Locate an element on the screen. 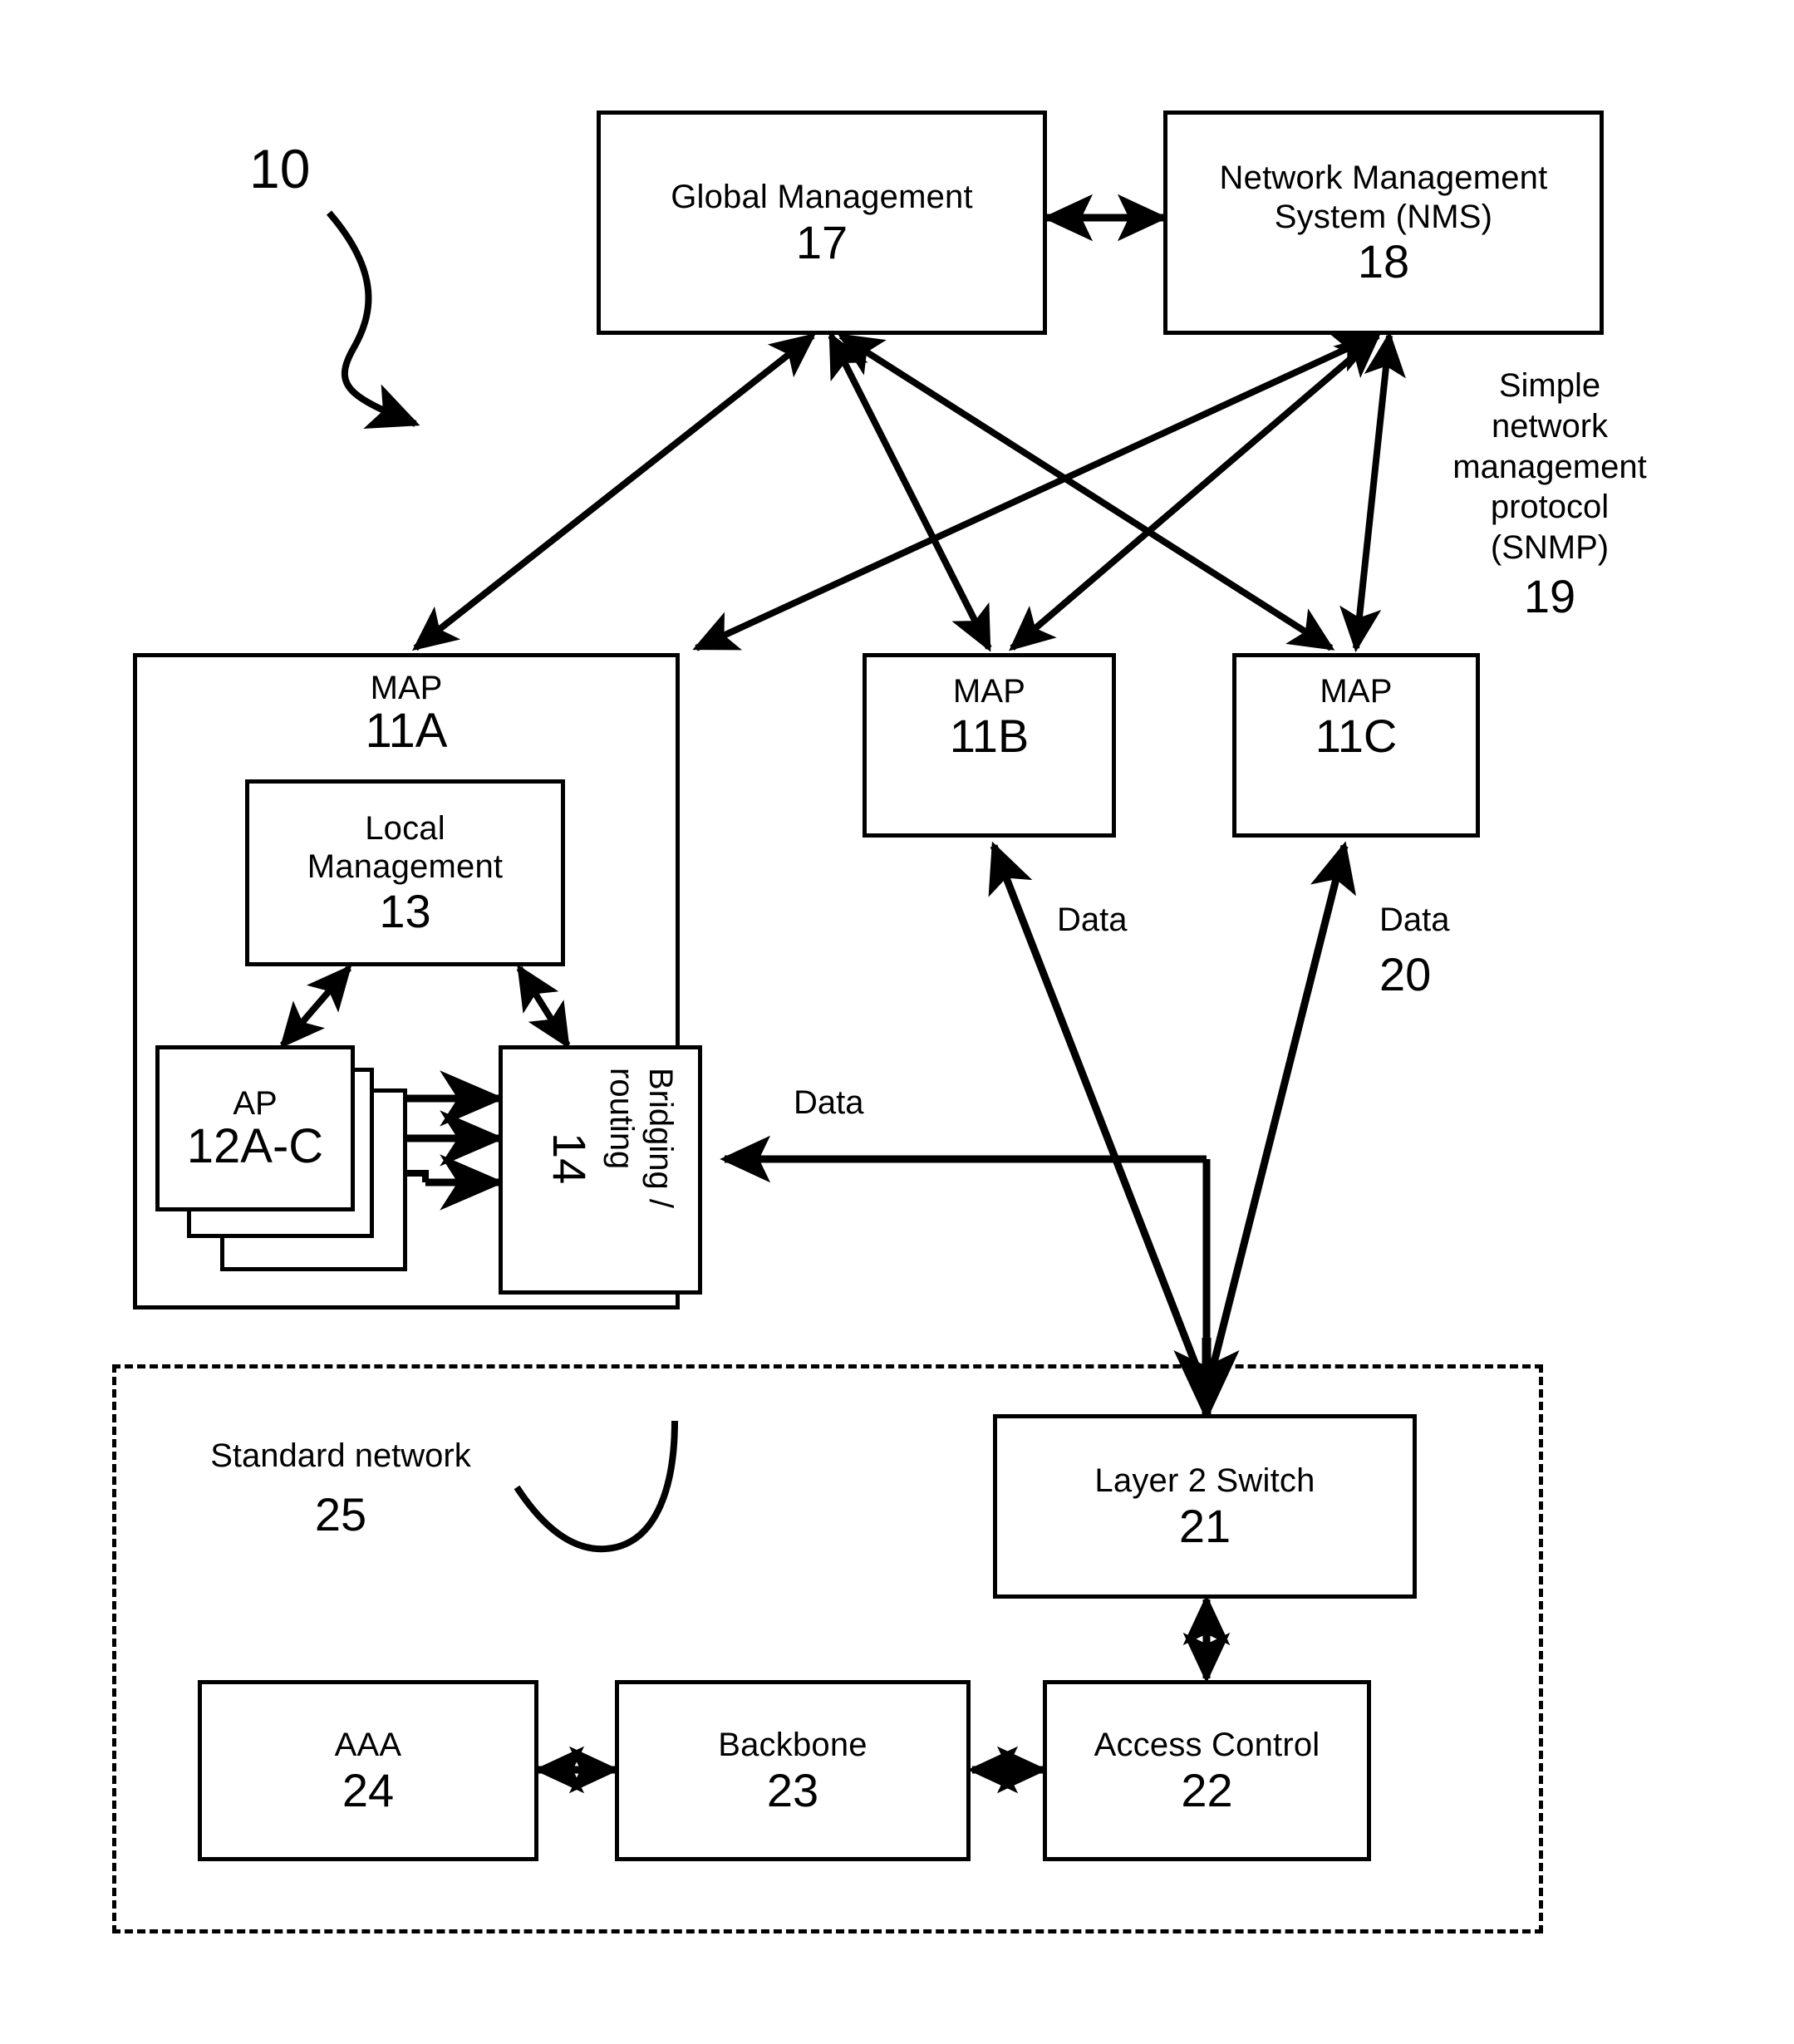 The width and height of the screenshot is (1794, 2044). access-control-number: 22 is located at coordinates (1207, 1789).